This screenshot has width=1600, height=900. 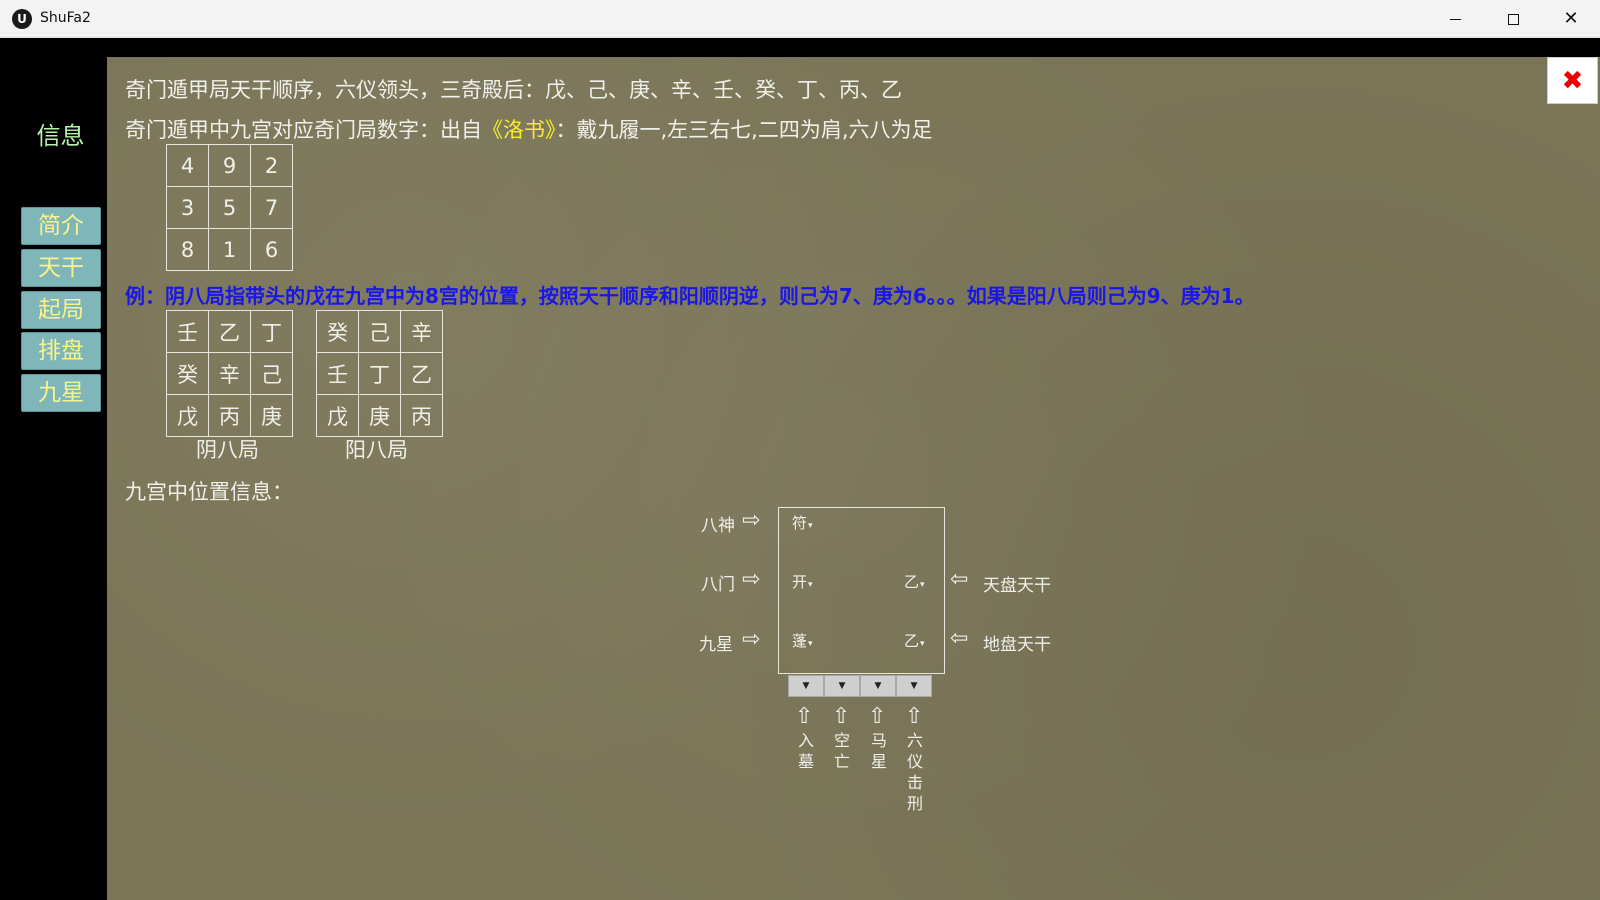 I want to click on kongwang-dropdown: ▼, so click(x=842, y=686).